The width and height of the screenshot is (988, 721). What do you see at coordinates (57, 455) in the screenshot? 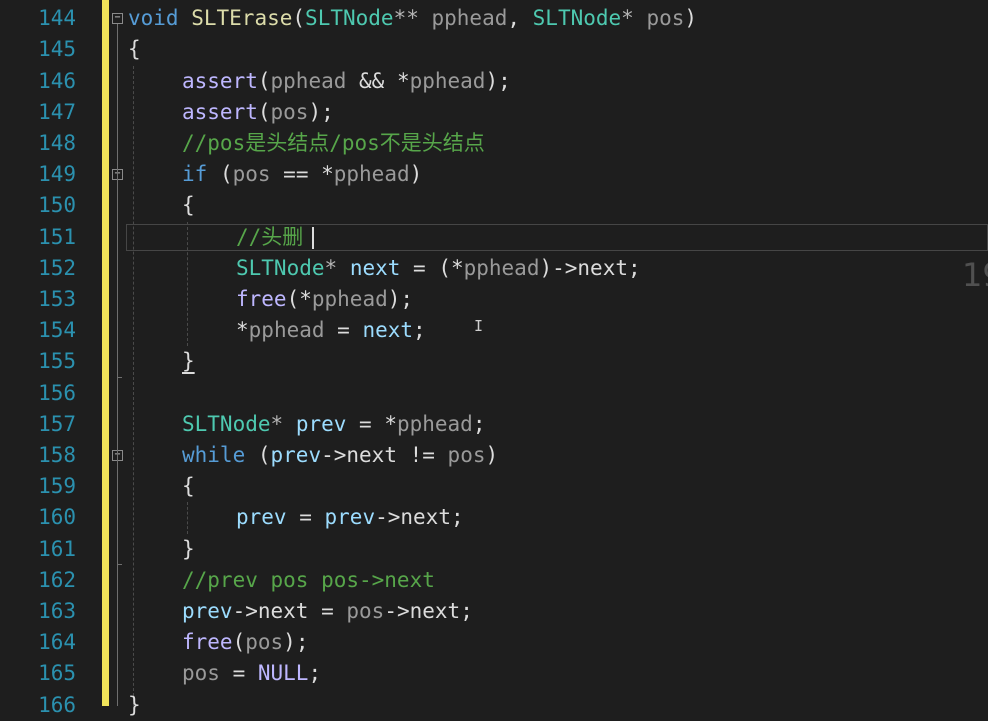
I see `line-number: 158` at bounding box center [57, 455].